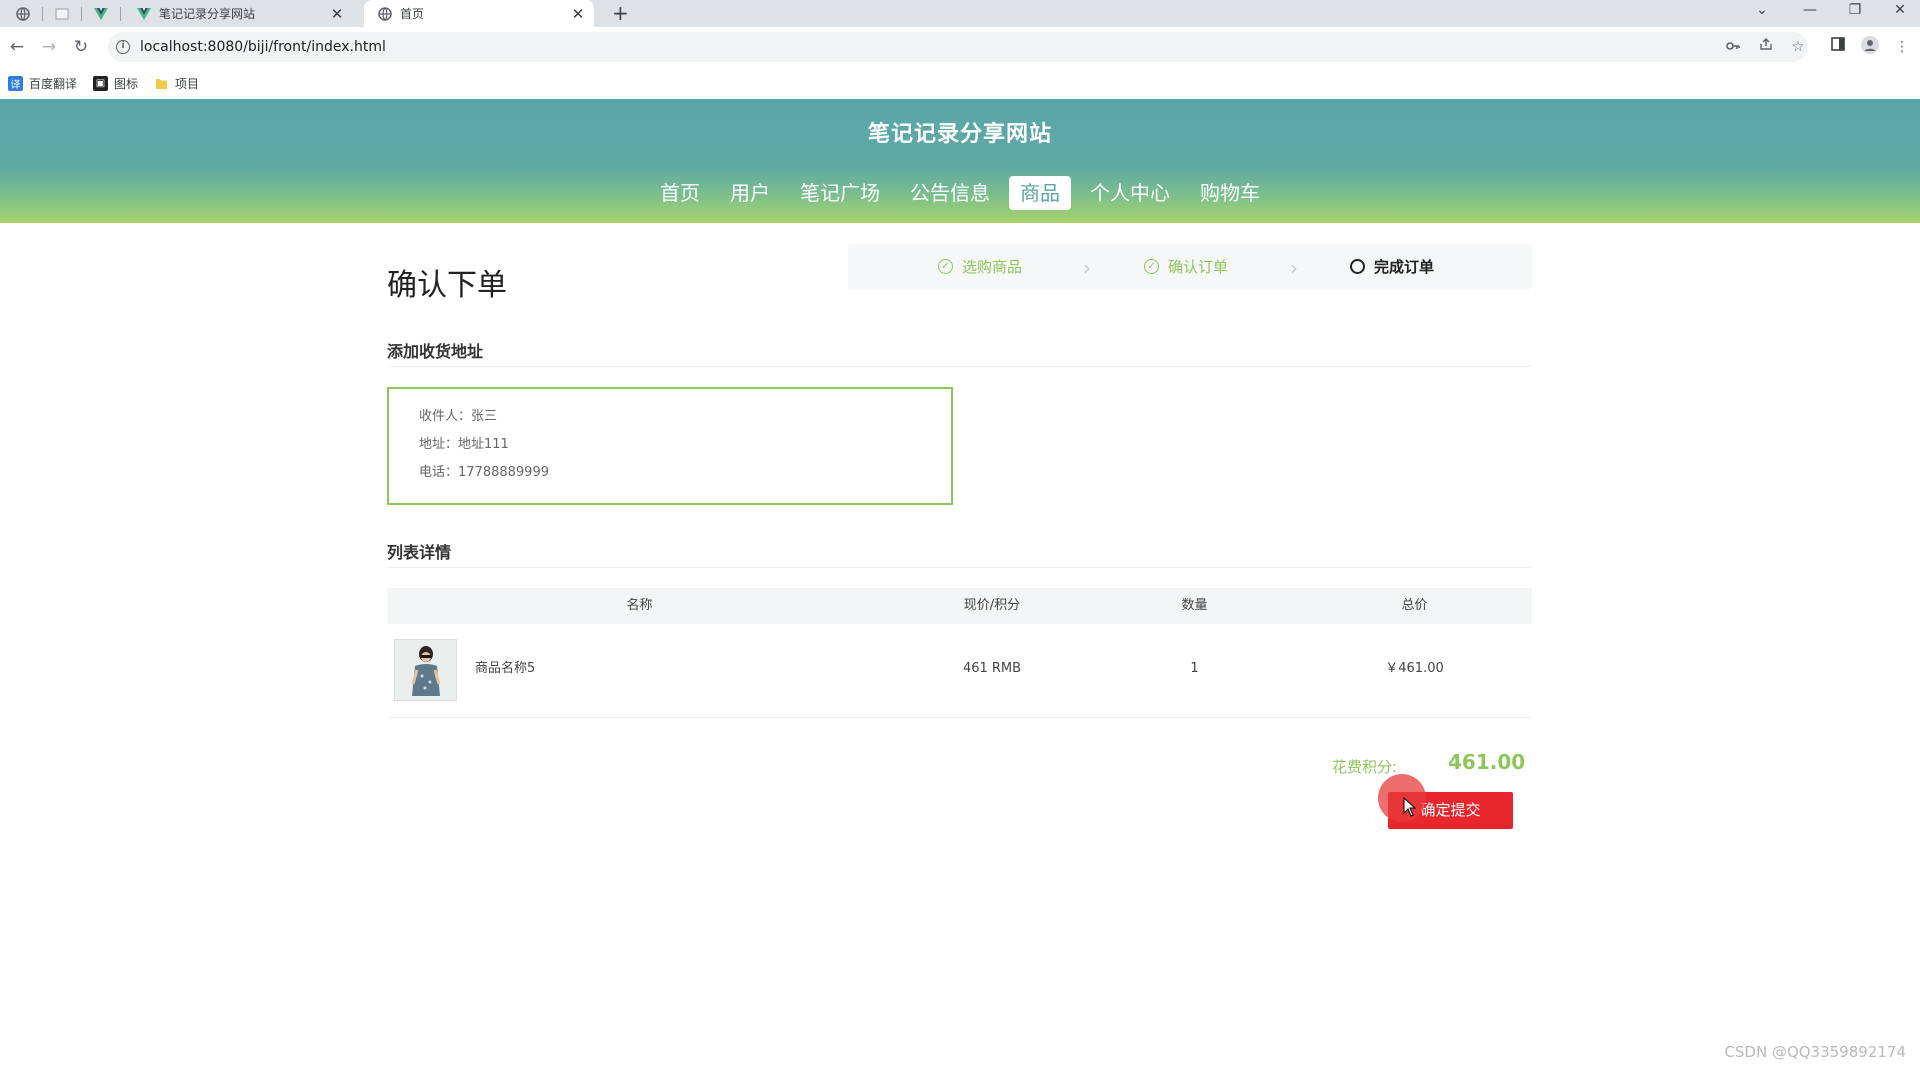  I want to click on nav-products: 商品, so click(1040, 193).